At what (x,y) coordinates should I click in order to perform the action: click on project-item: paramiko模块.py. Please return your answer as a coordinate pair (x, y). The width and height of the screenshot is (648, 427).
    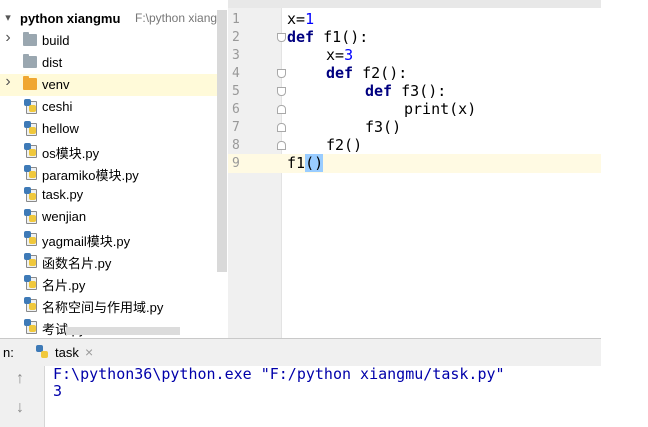
    Looking at the image, I should click on (113, 173).